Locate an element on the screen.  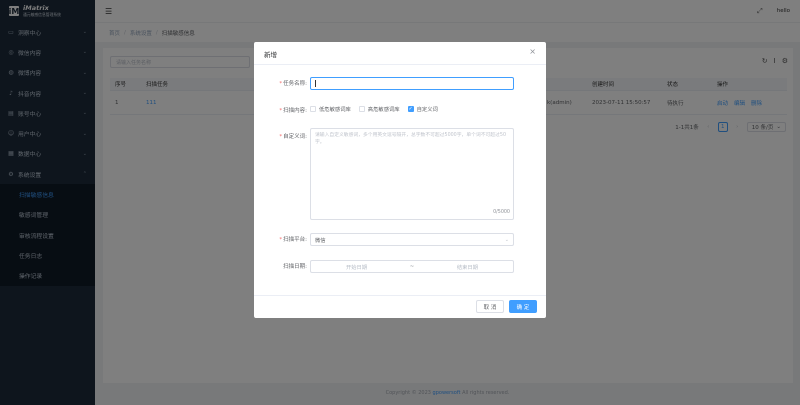
custom-words-checkbox: ✓ 自定义词 is located at coordinates (422, 109).